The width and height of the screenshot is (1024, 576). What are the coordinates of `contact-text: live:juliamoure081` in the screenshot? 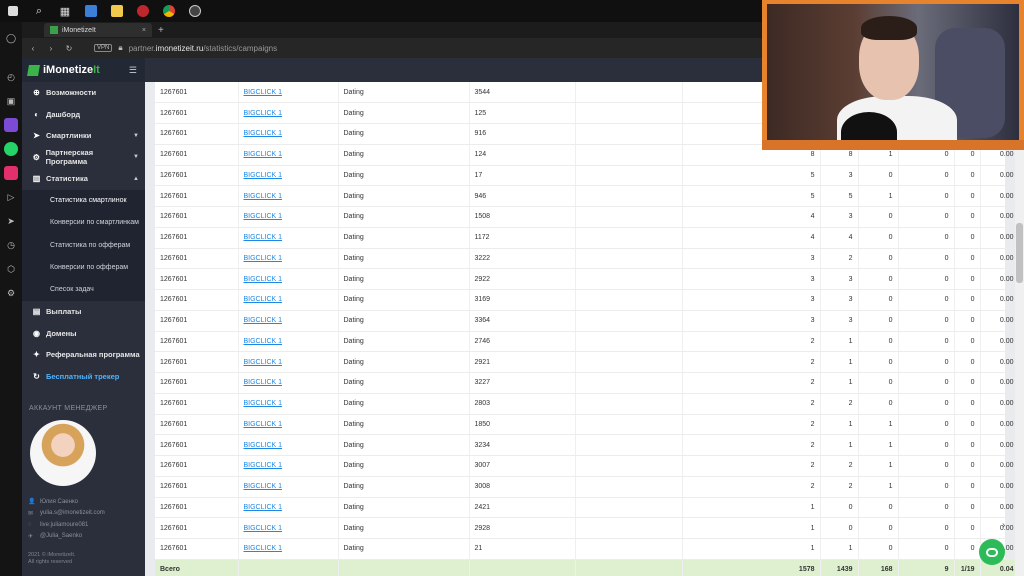 It's located at (64, 525).